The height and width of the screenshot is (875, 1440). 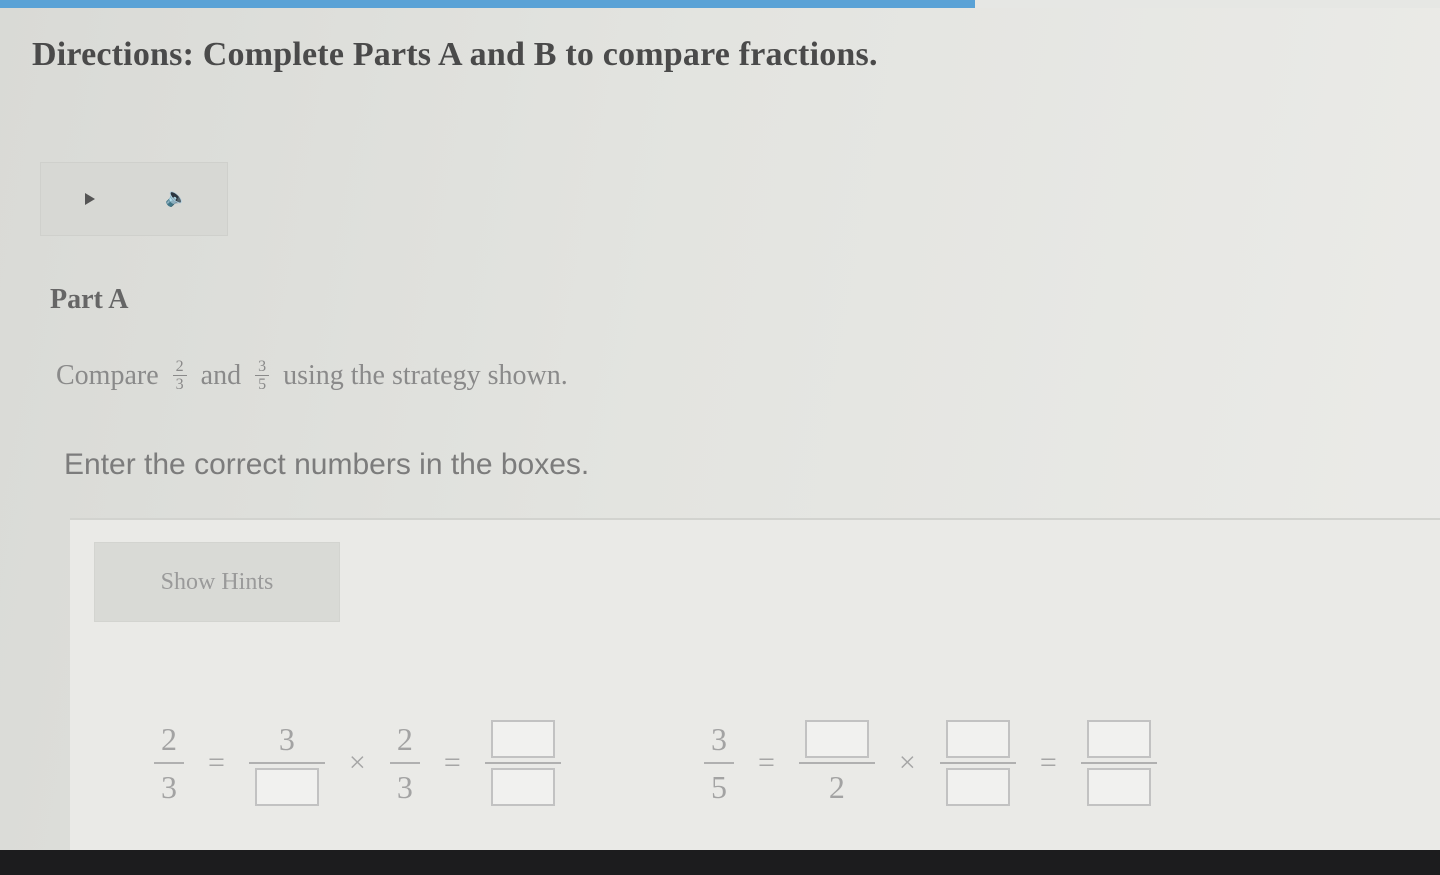 I want to click on eq2-multiplier-fraction: 2, so click(x=836, y=763).